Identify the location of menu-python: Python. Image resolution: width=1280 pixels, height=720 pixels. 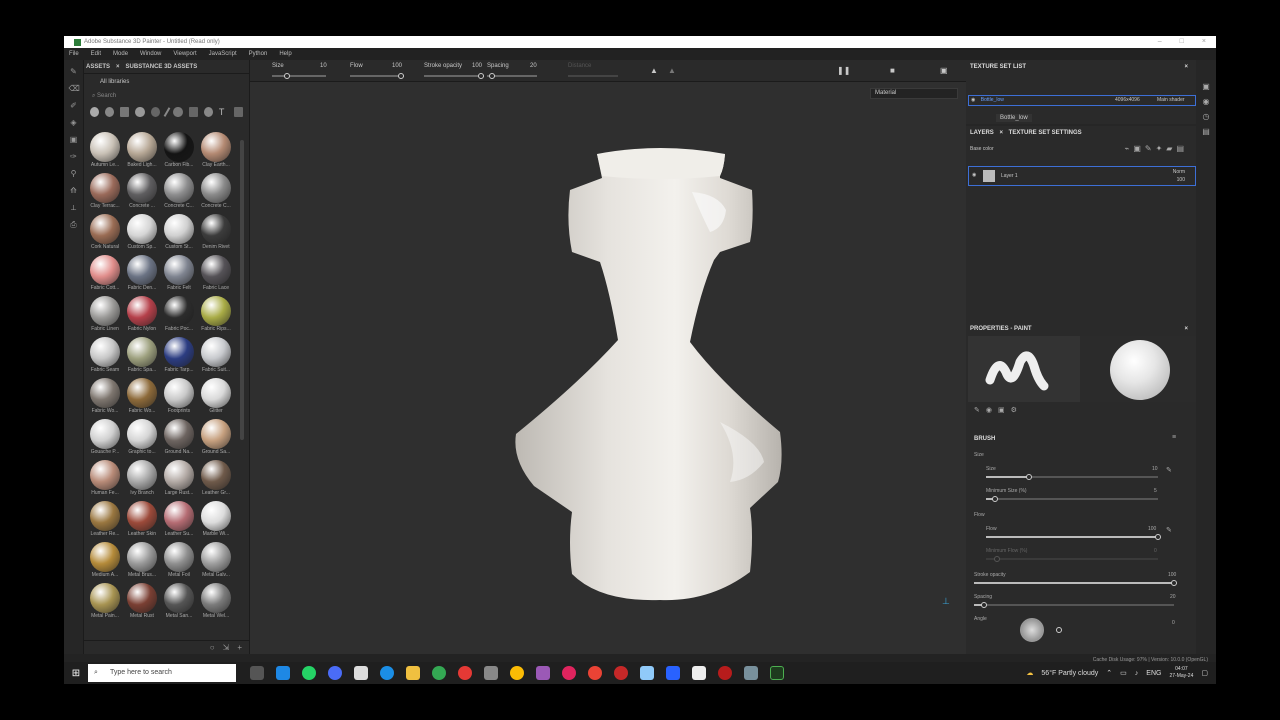
(258, 54).